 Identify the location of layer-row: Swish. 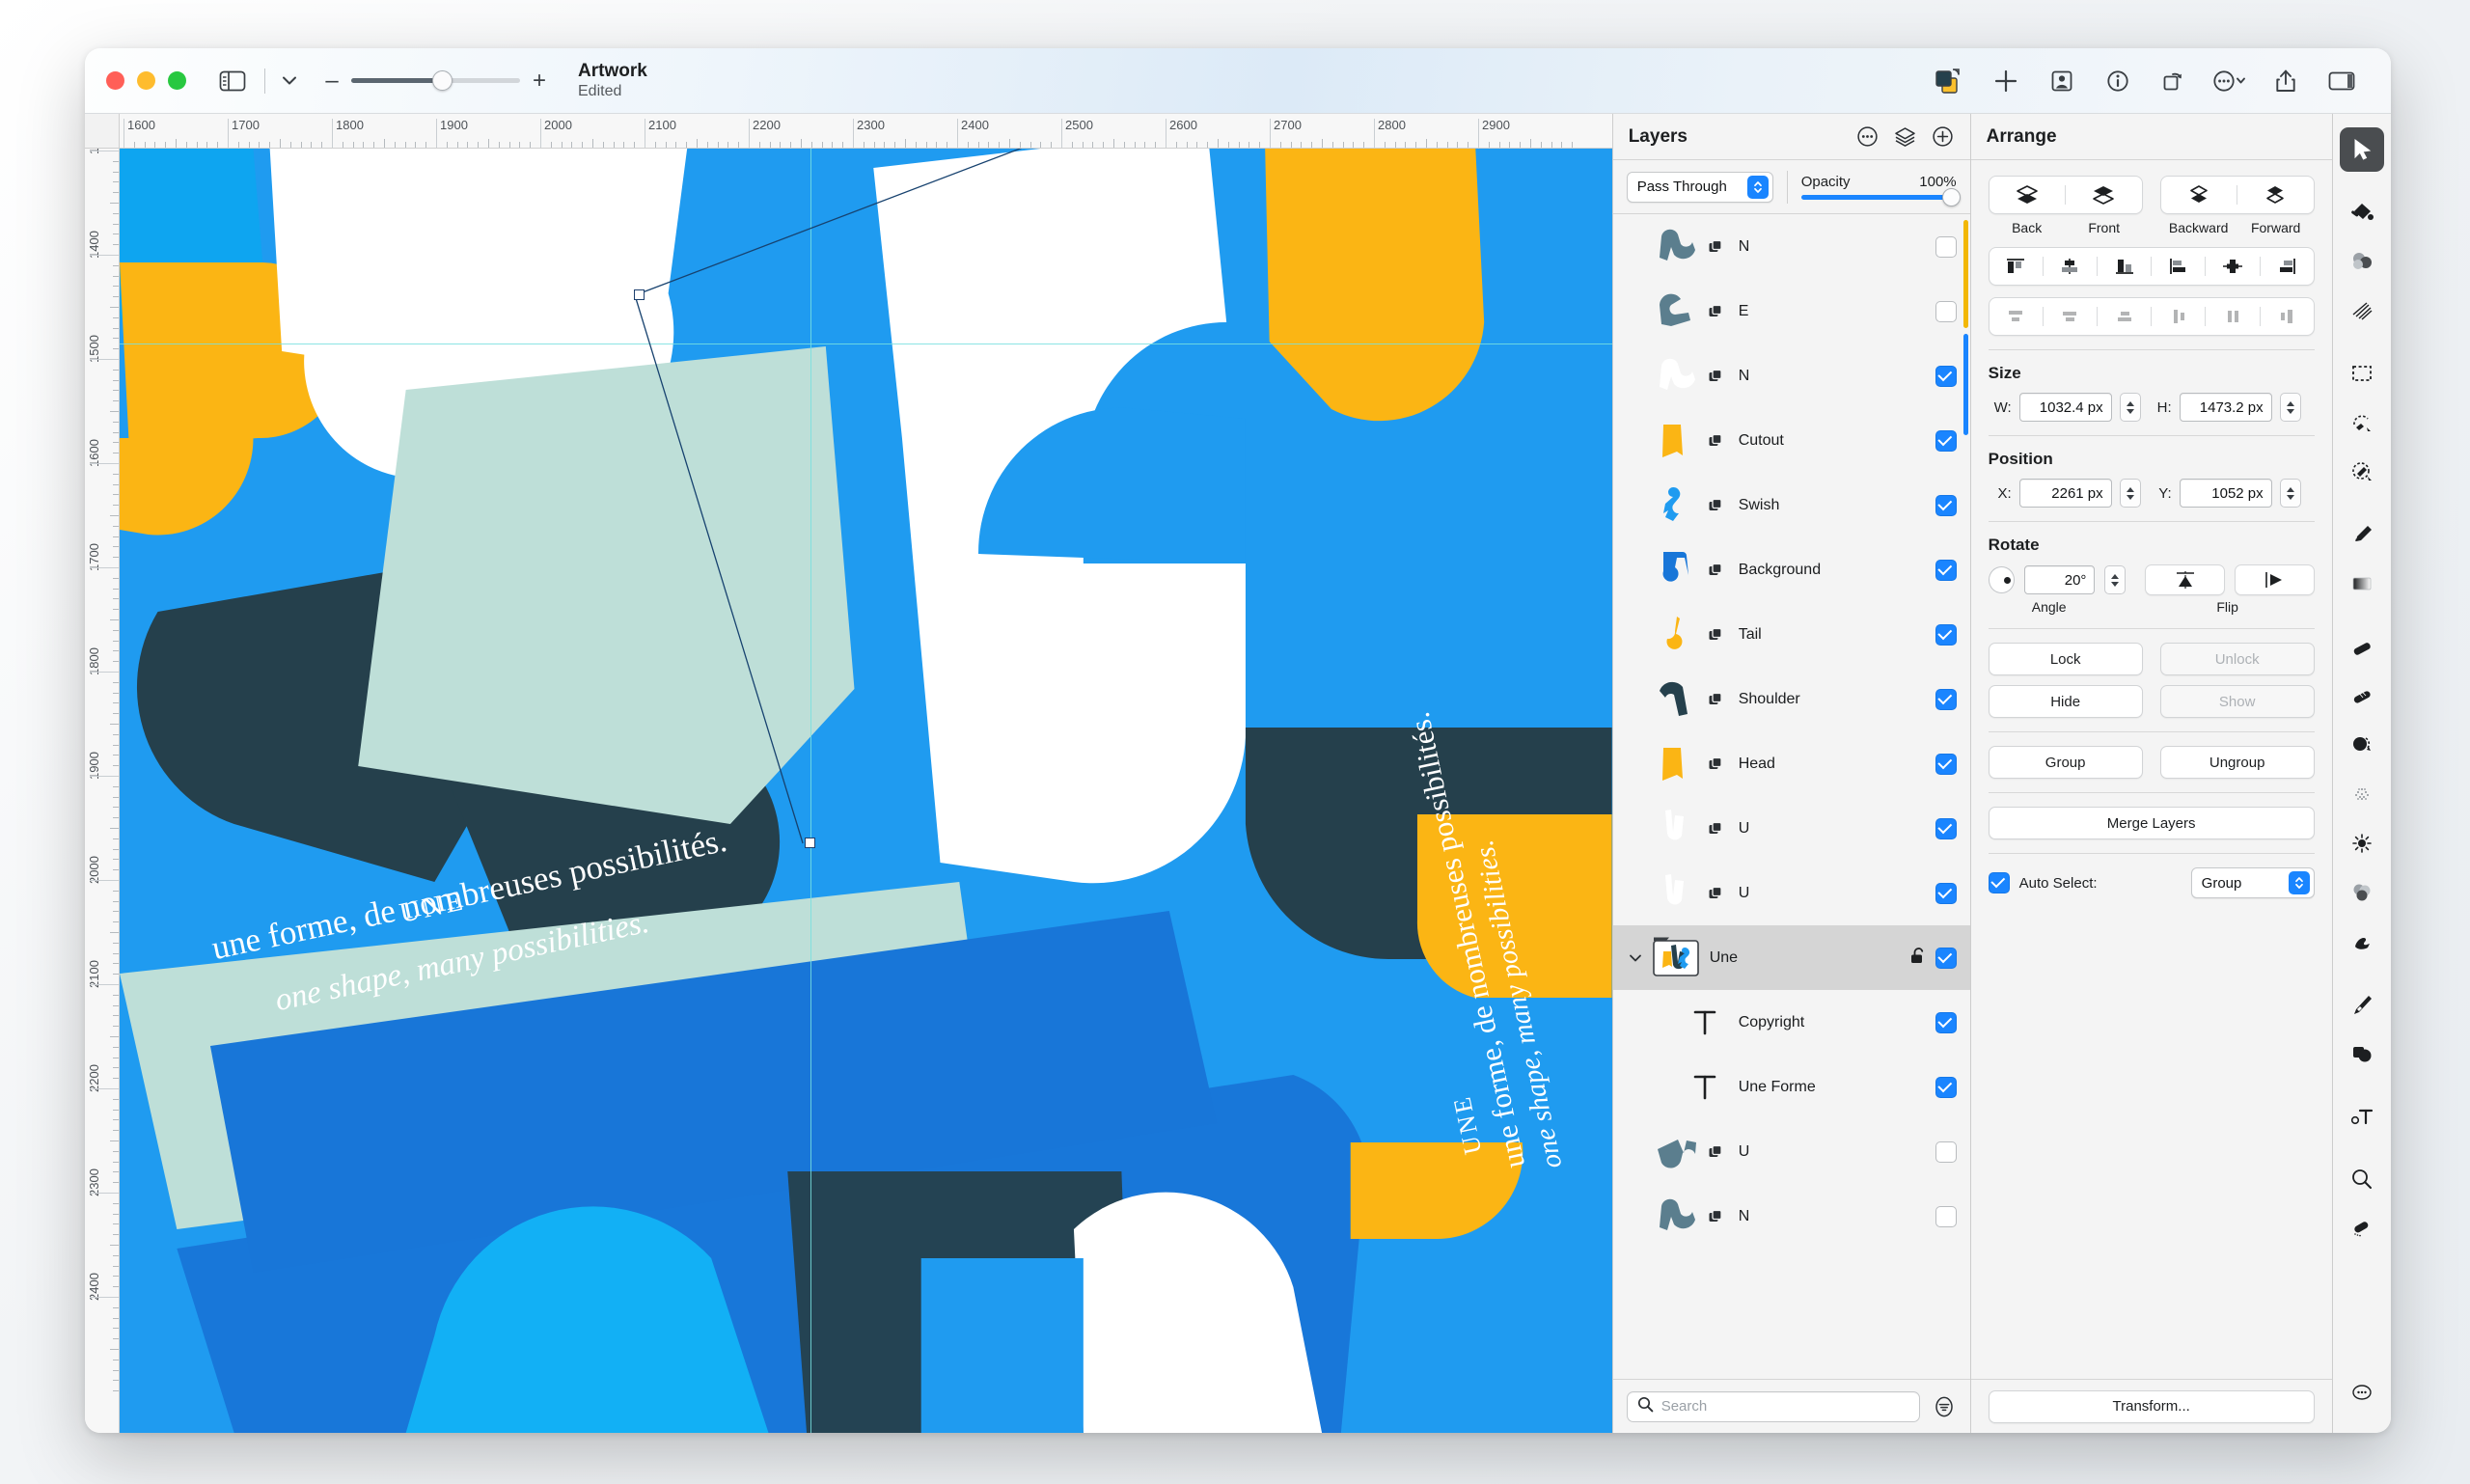
(1791, 505).